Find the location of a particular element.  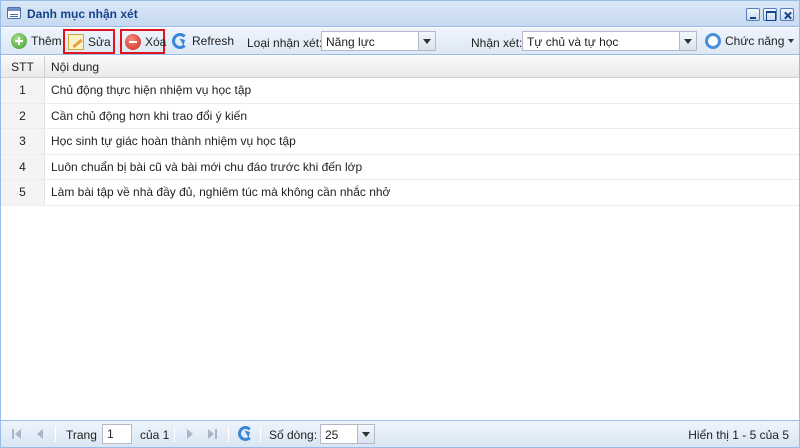

window-title: Danh mục nhận xét is located at coordinates (82, 14).